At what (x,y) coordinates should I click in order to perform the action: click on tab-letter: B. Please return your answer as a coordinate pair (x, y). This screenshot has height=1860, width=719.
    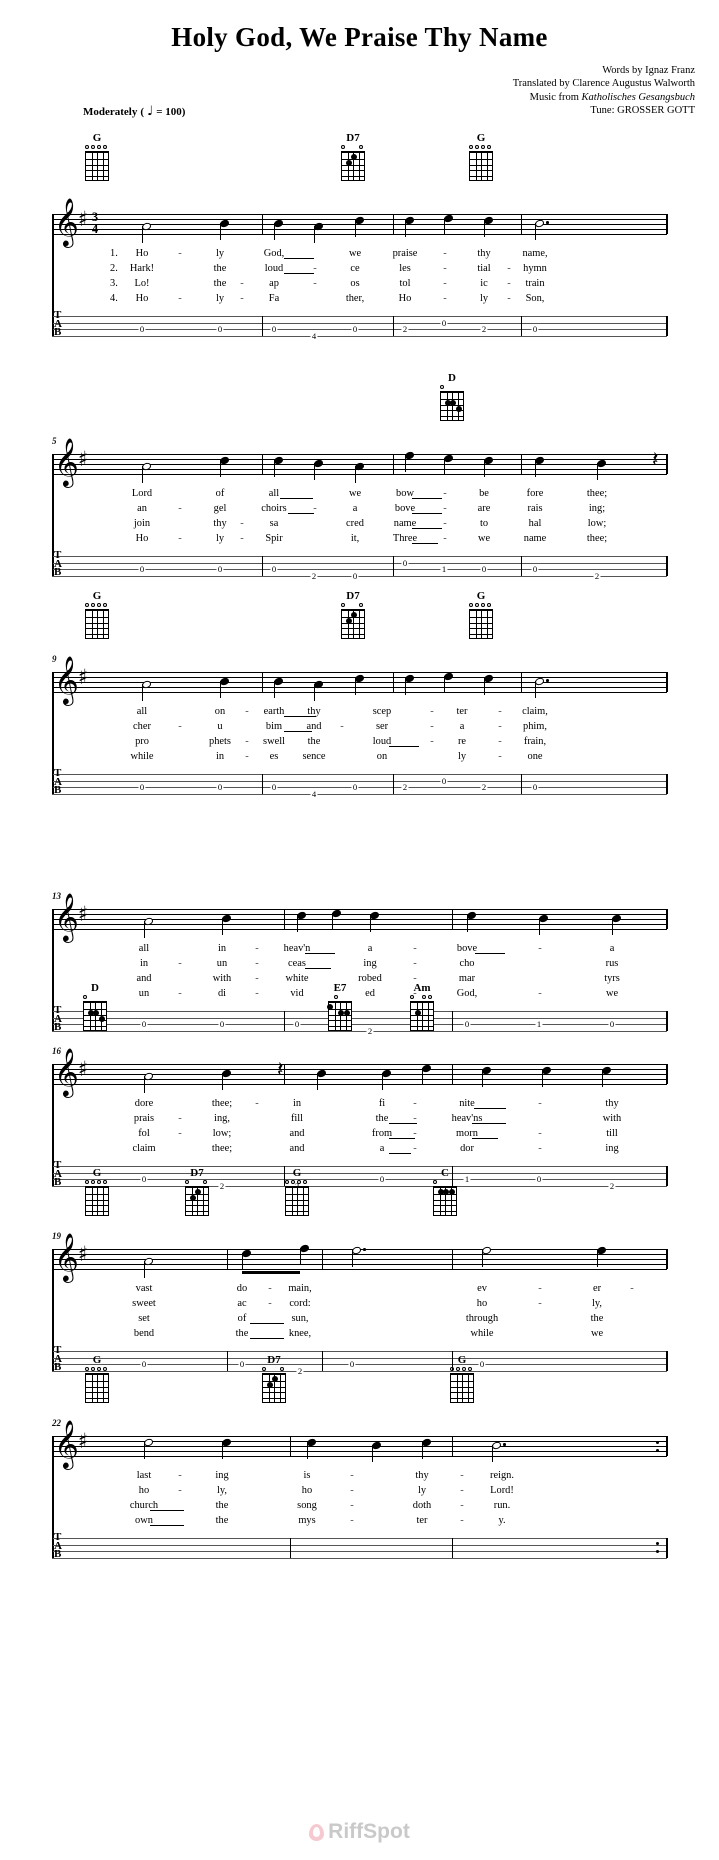
    Looking at the image, I should click on (57, 1554).